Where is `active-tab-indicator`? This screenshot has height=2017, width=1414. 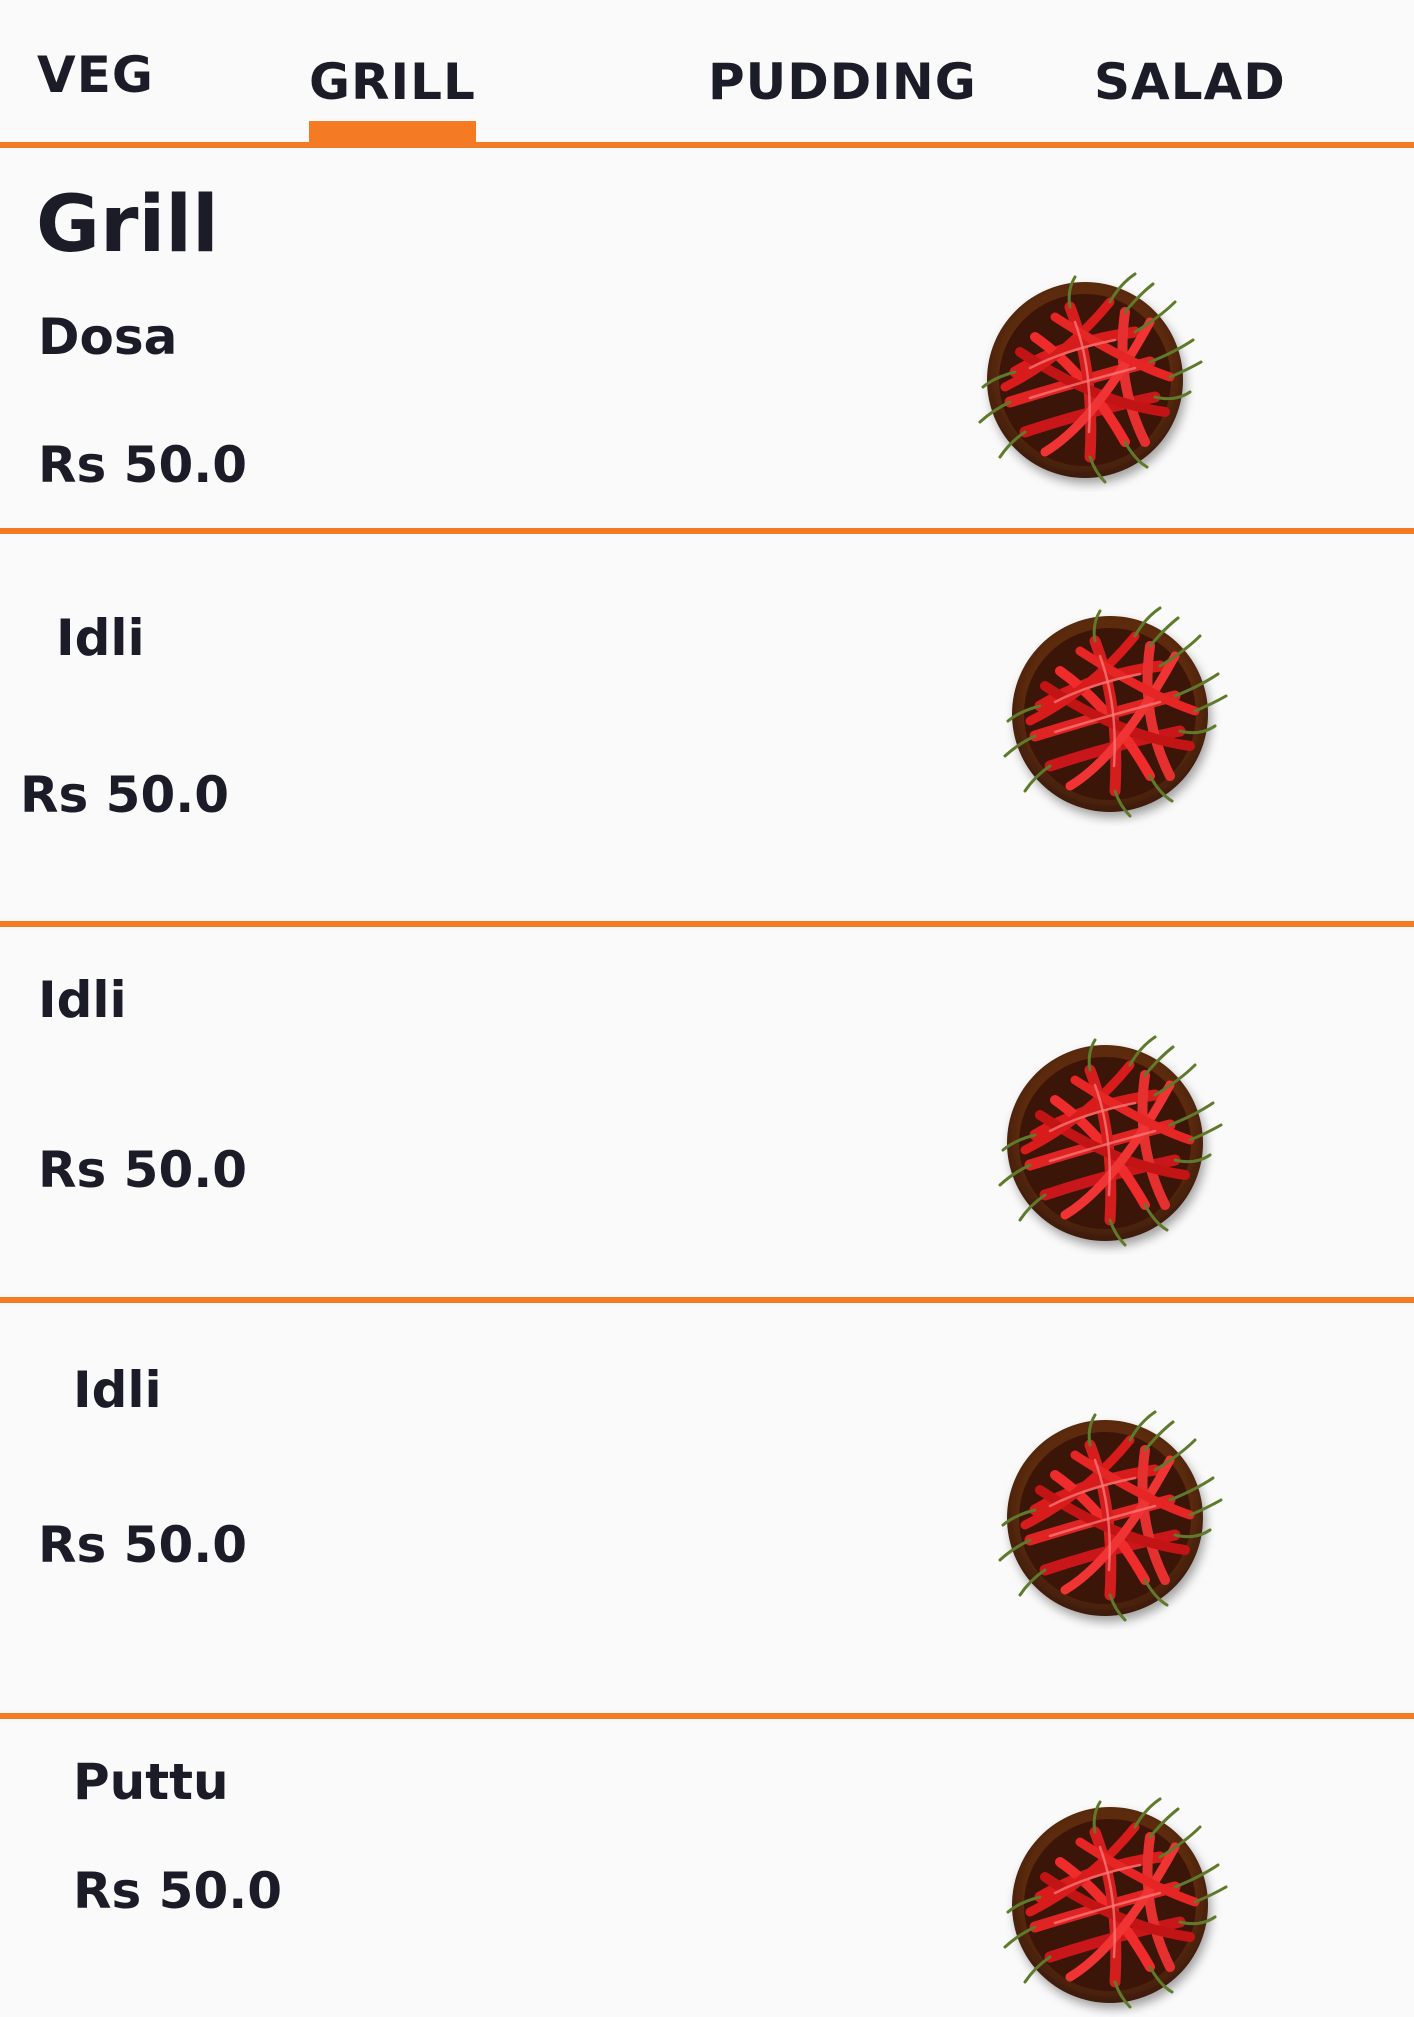 active-tab-indicator is located at coordinates (392, 131).